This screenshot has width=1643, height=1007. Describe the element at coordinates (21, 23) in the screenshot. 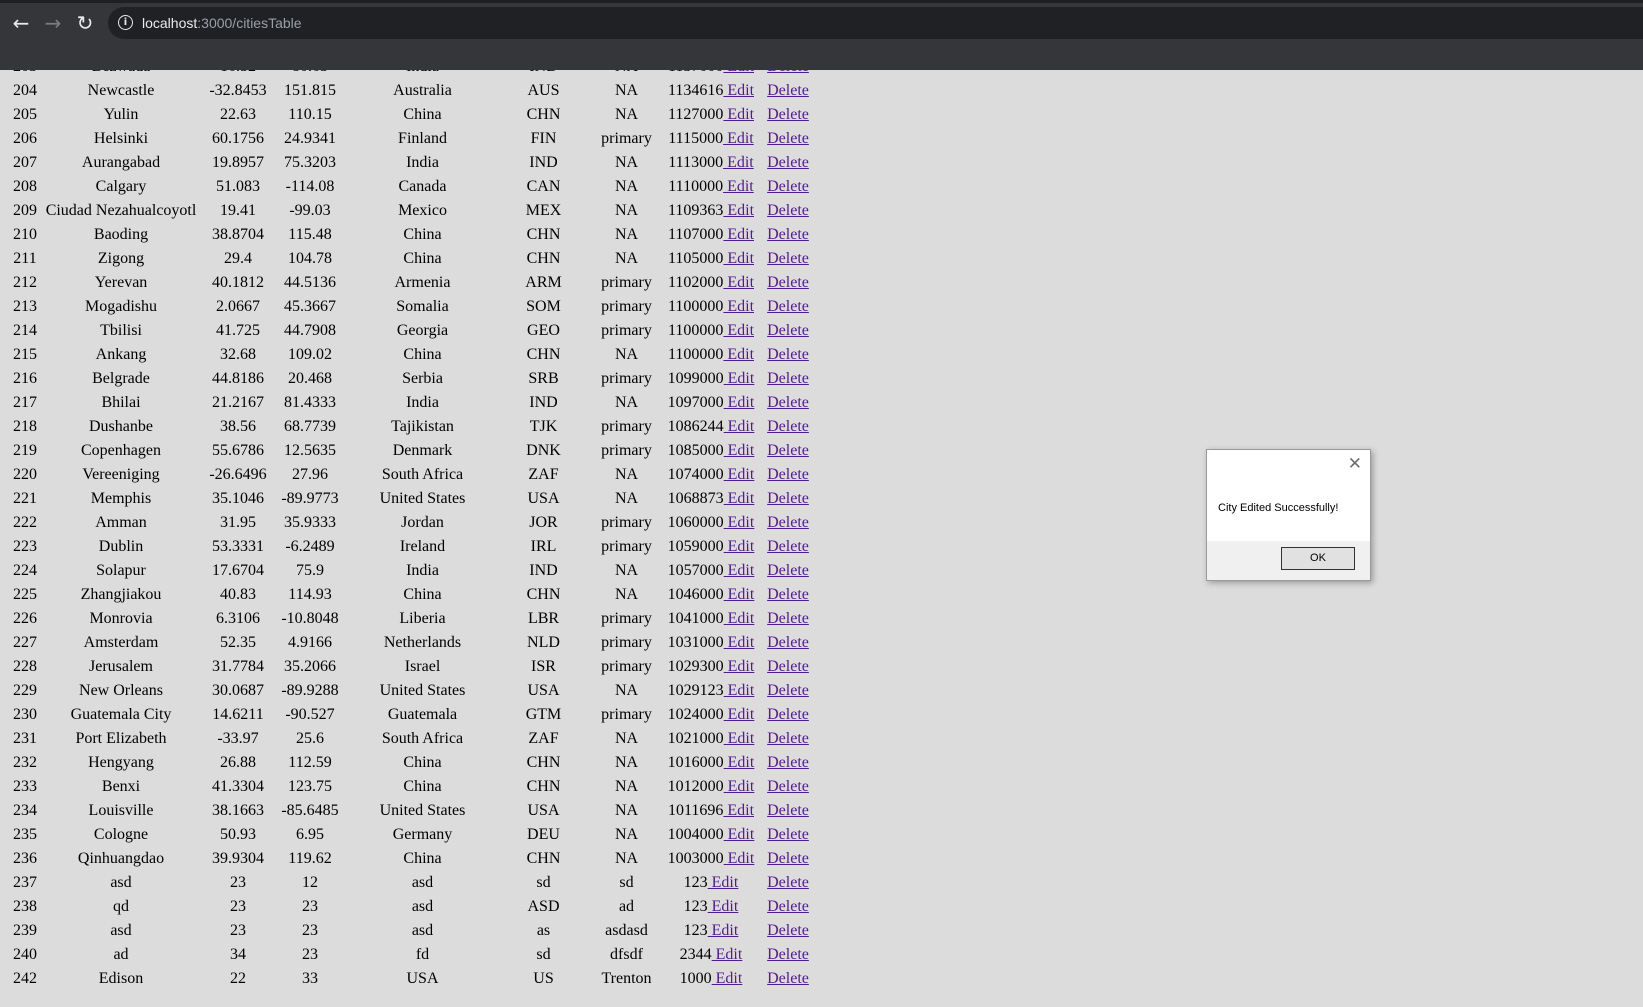

I see `back-arrow-icon: ←` at that location.